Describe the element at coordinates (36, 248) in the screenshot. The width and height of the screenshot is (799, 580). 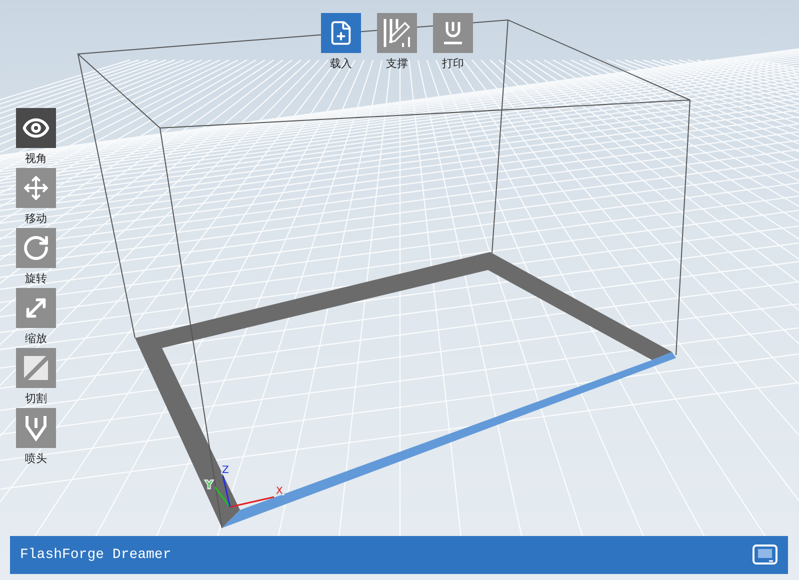
I see `rotate-icon` at that location.